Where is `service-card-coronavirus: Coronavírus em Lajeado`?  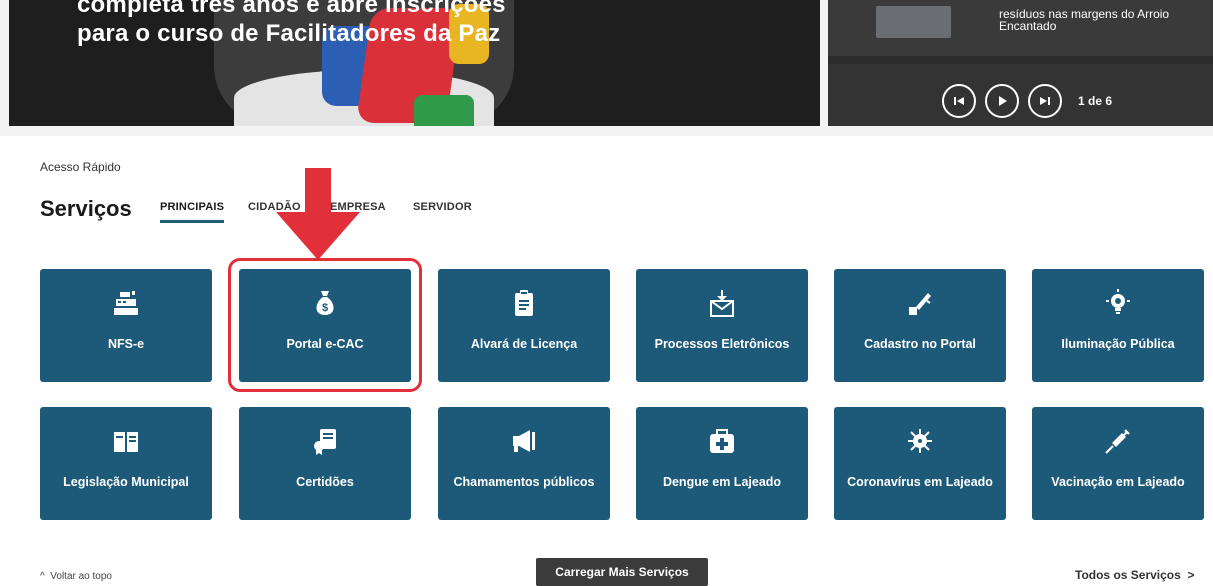 service-card-coronavirus: Coronavírus em Lajeado is located at coordinates (920, 463).